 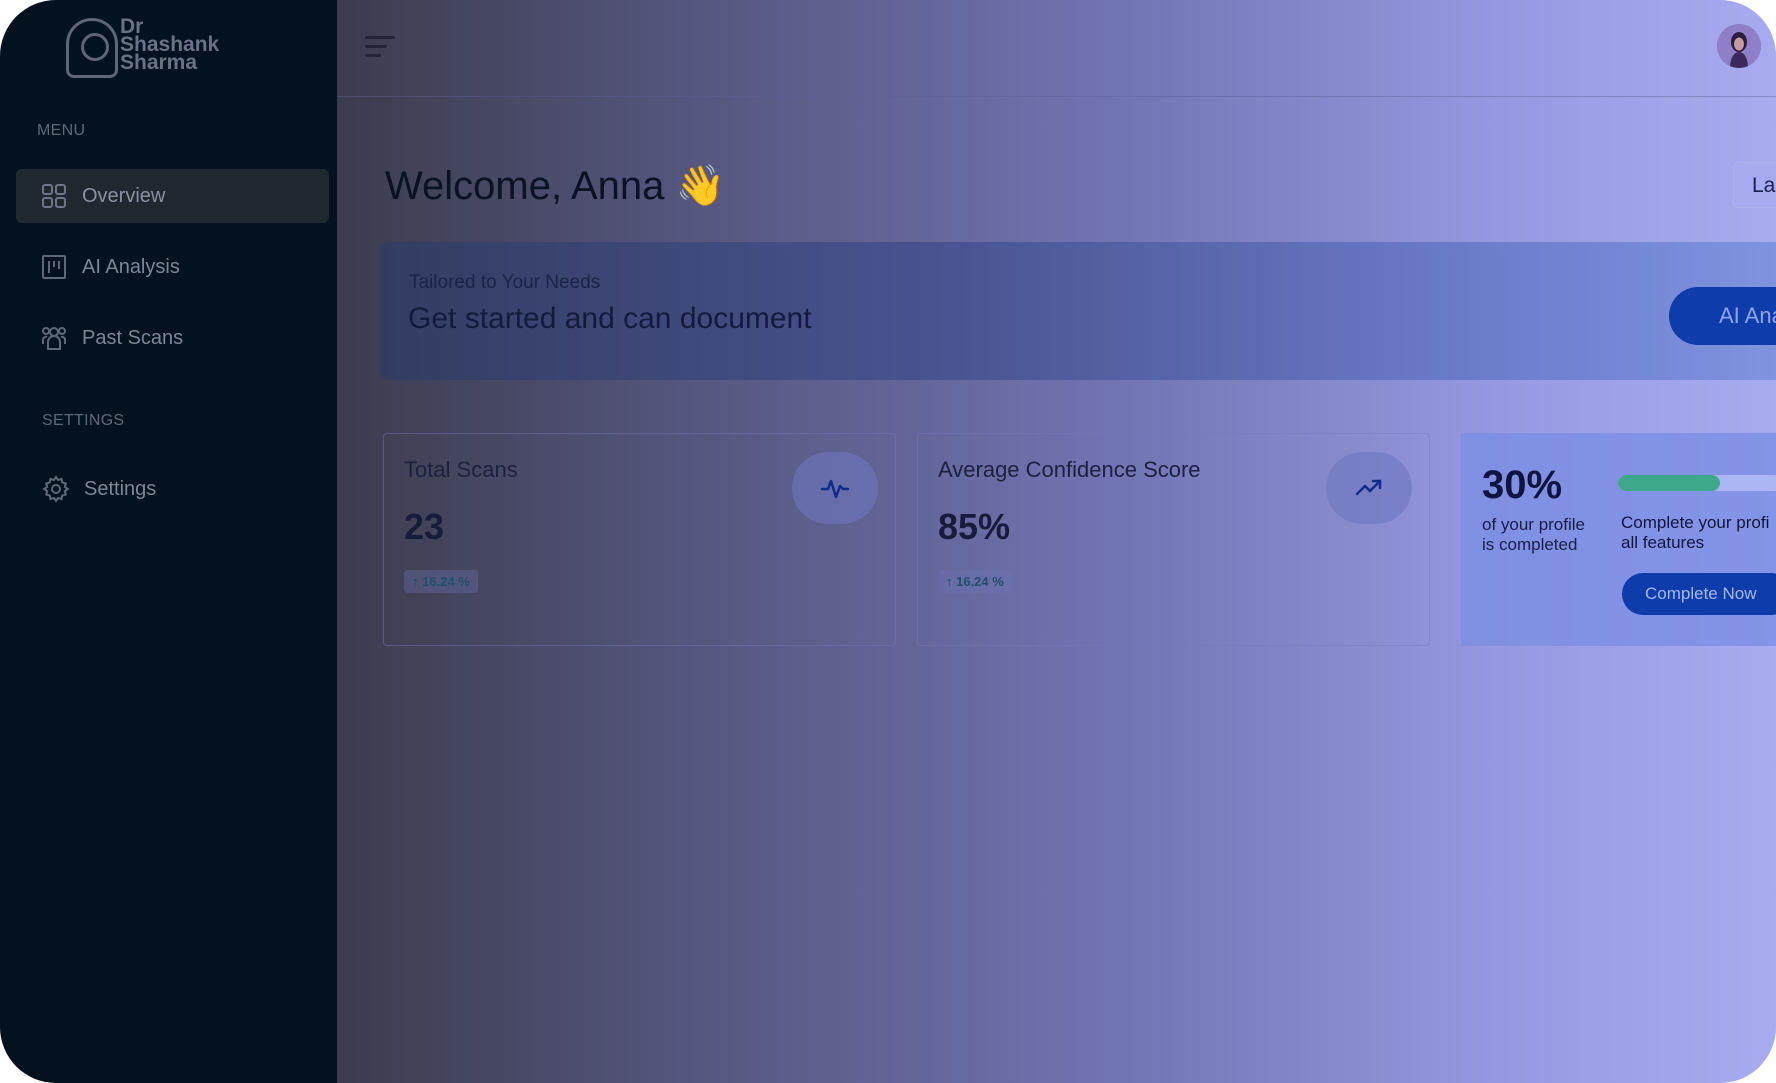 I want to click on settings-section-label: SETTINGS, so click(x=83, y=420).